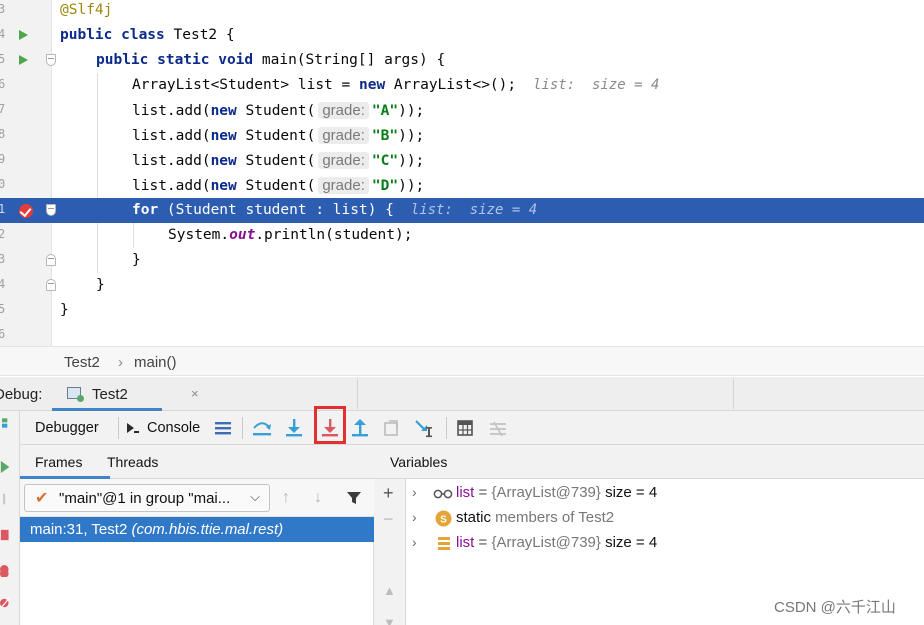  What do you see at coordinates (462, 135) in the screenshot?
I see `code-line: 8 list.add(new Student(grade: "B"));` at bounding box center [462, 135].